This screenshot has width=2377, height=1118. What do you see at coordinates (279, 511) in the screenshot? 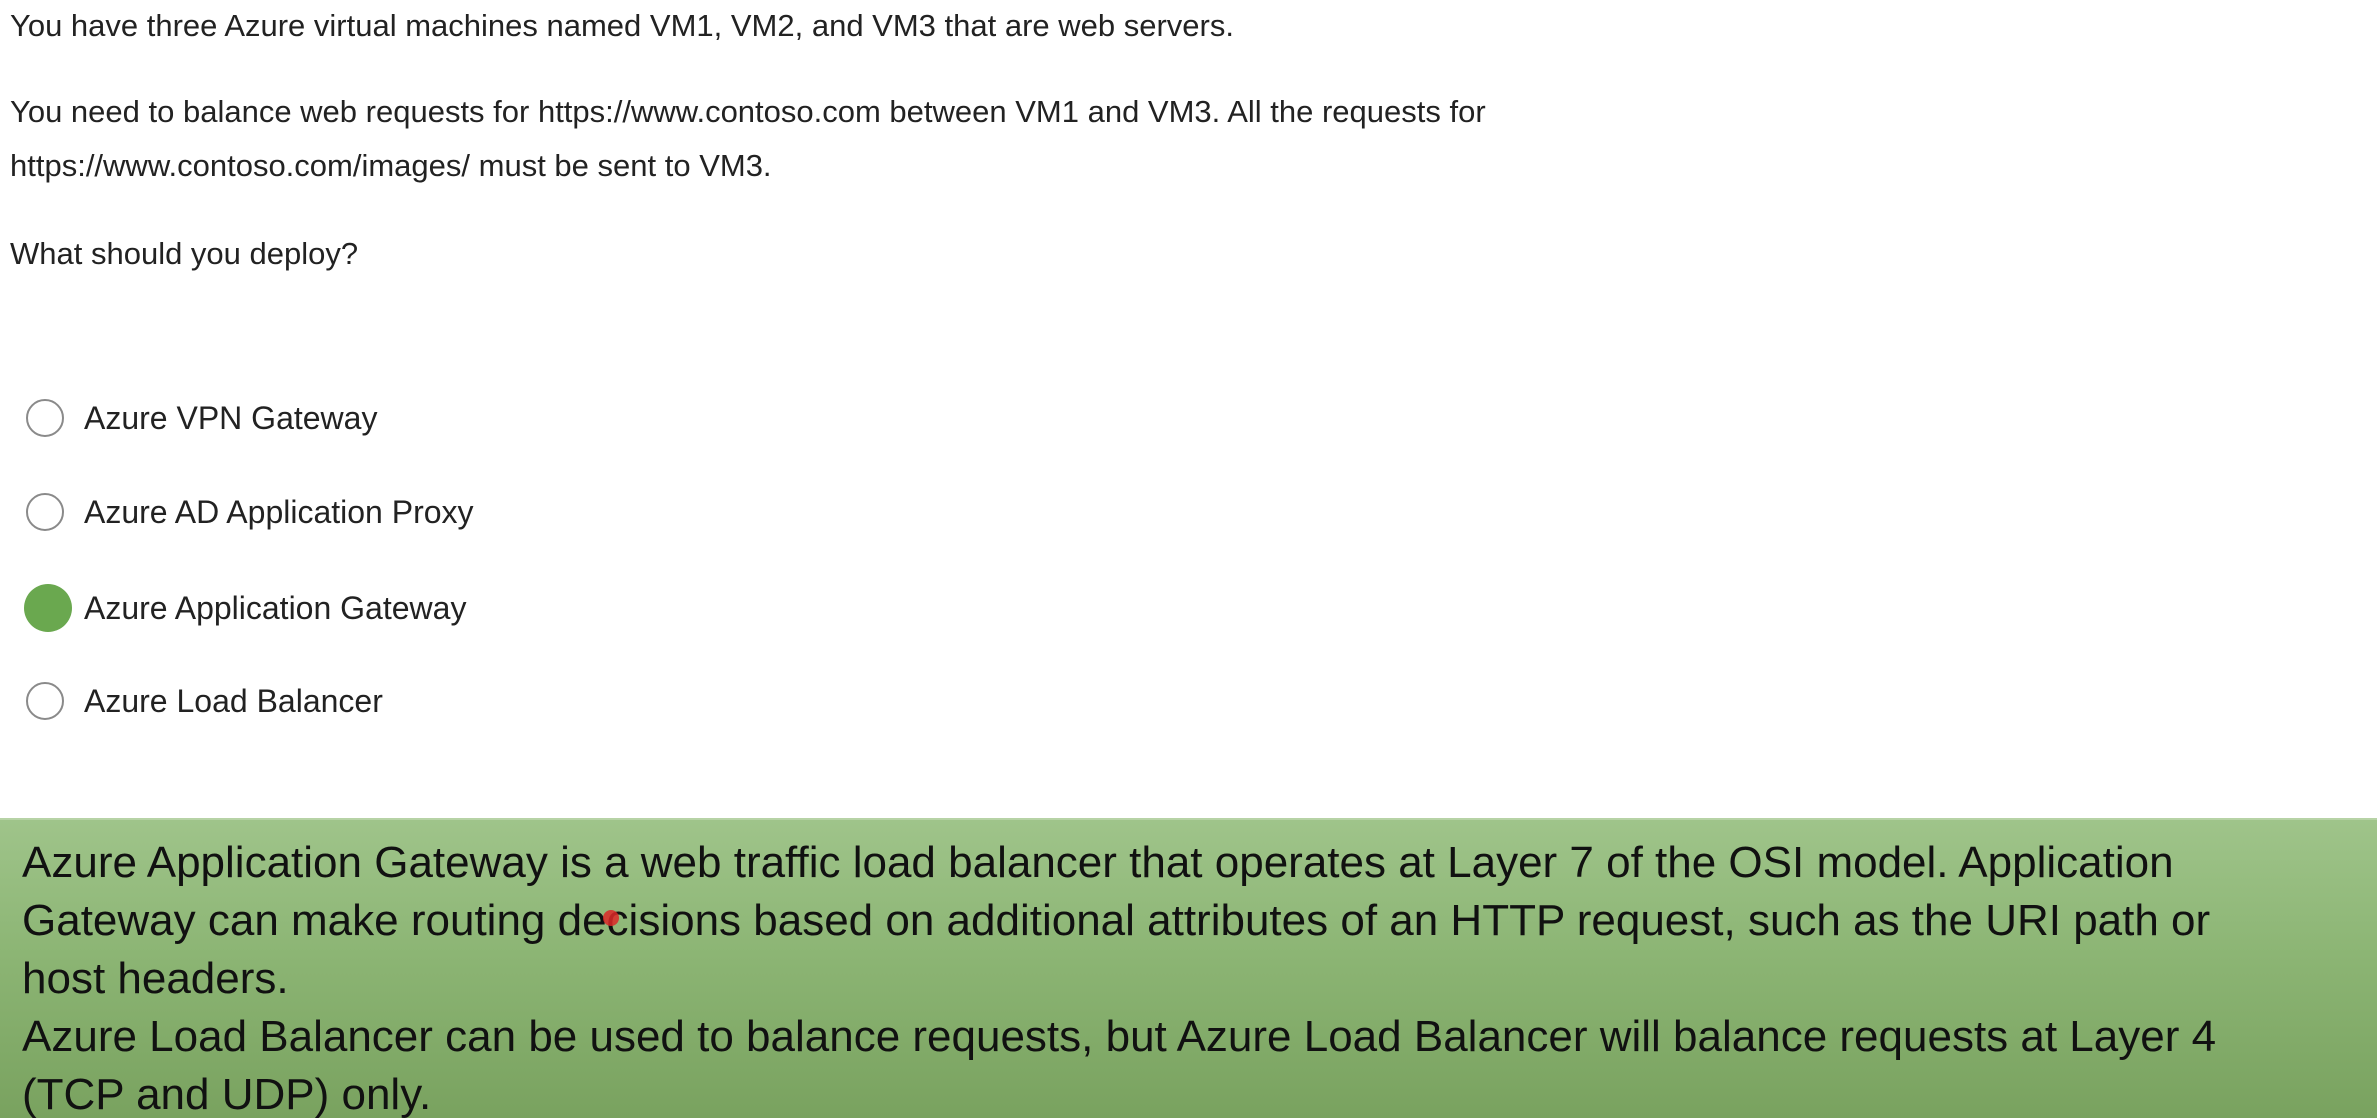
I see `option-label: Azure AD Application Proxy` at bounding box center [279, 511].